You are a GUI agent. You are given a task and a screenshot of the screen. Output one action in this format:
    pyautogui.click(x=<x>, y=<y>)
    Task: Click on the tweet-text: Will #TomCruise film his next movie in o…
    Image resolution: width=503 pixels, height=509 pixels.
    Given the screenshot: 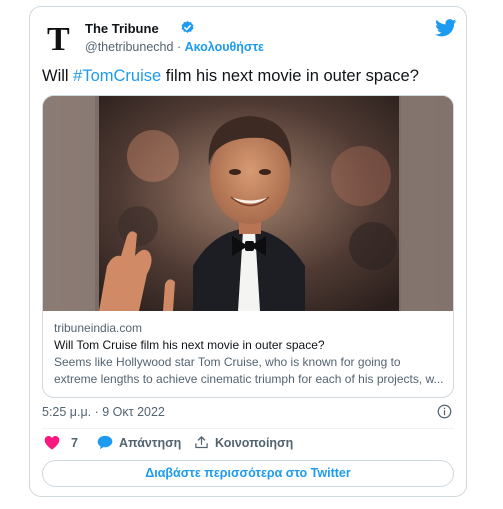 What is the action you would take?
    pyautogui.click(x=230, y=76)
    